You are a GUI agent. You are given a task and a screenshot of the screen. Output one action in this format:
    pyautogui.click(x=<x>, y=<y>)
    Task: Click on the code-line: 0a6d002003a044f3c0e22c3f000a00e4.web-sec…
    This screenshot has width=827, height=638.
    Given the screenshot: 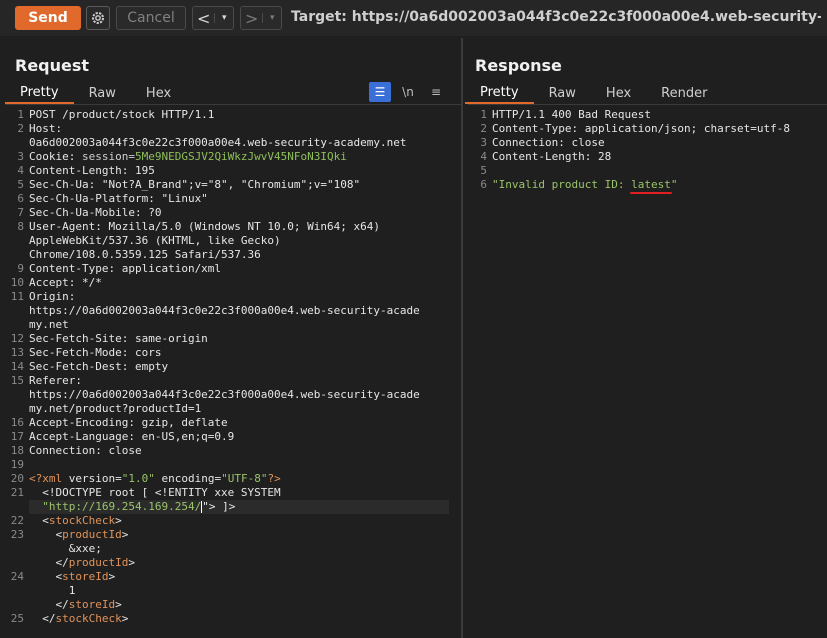 What is the action you would take?
    pyautogui.click(x=218, y=142)
    